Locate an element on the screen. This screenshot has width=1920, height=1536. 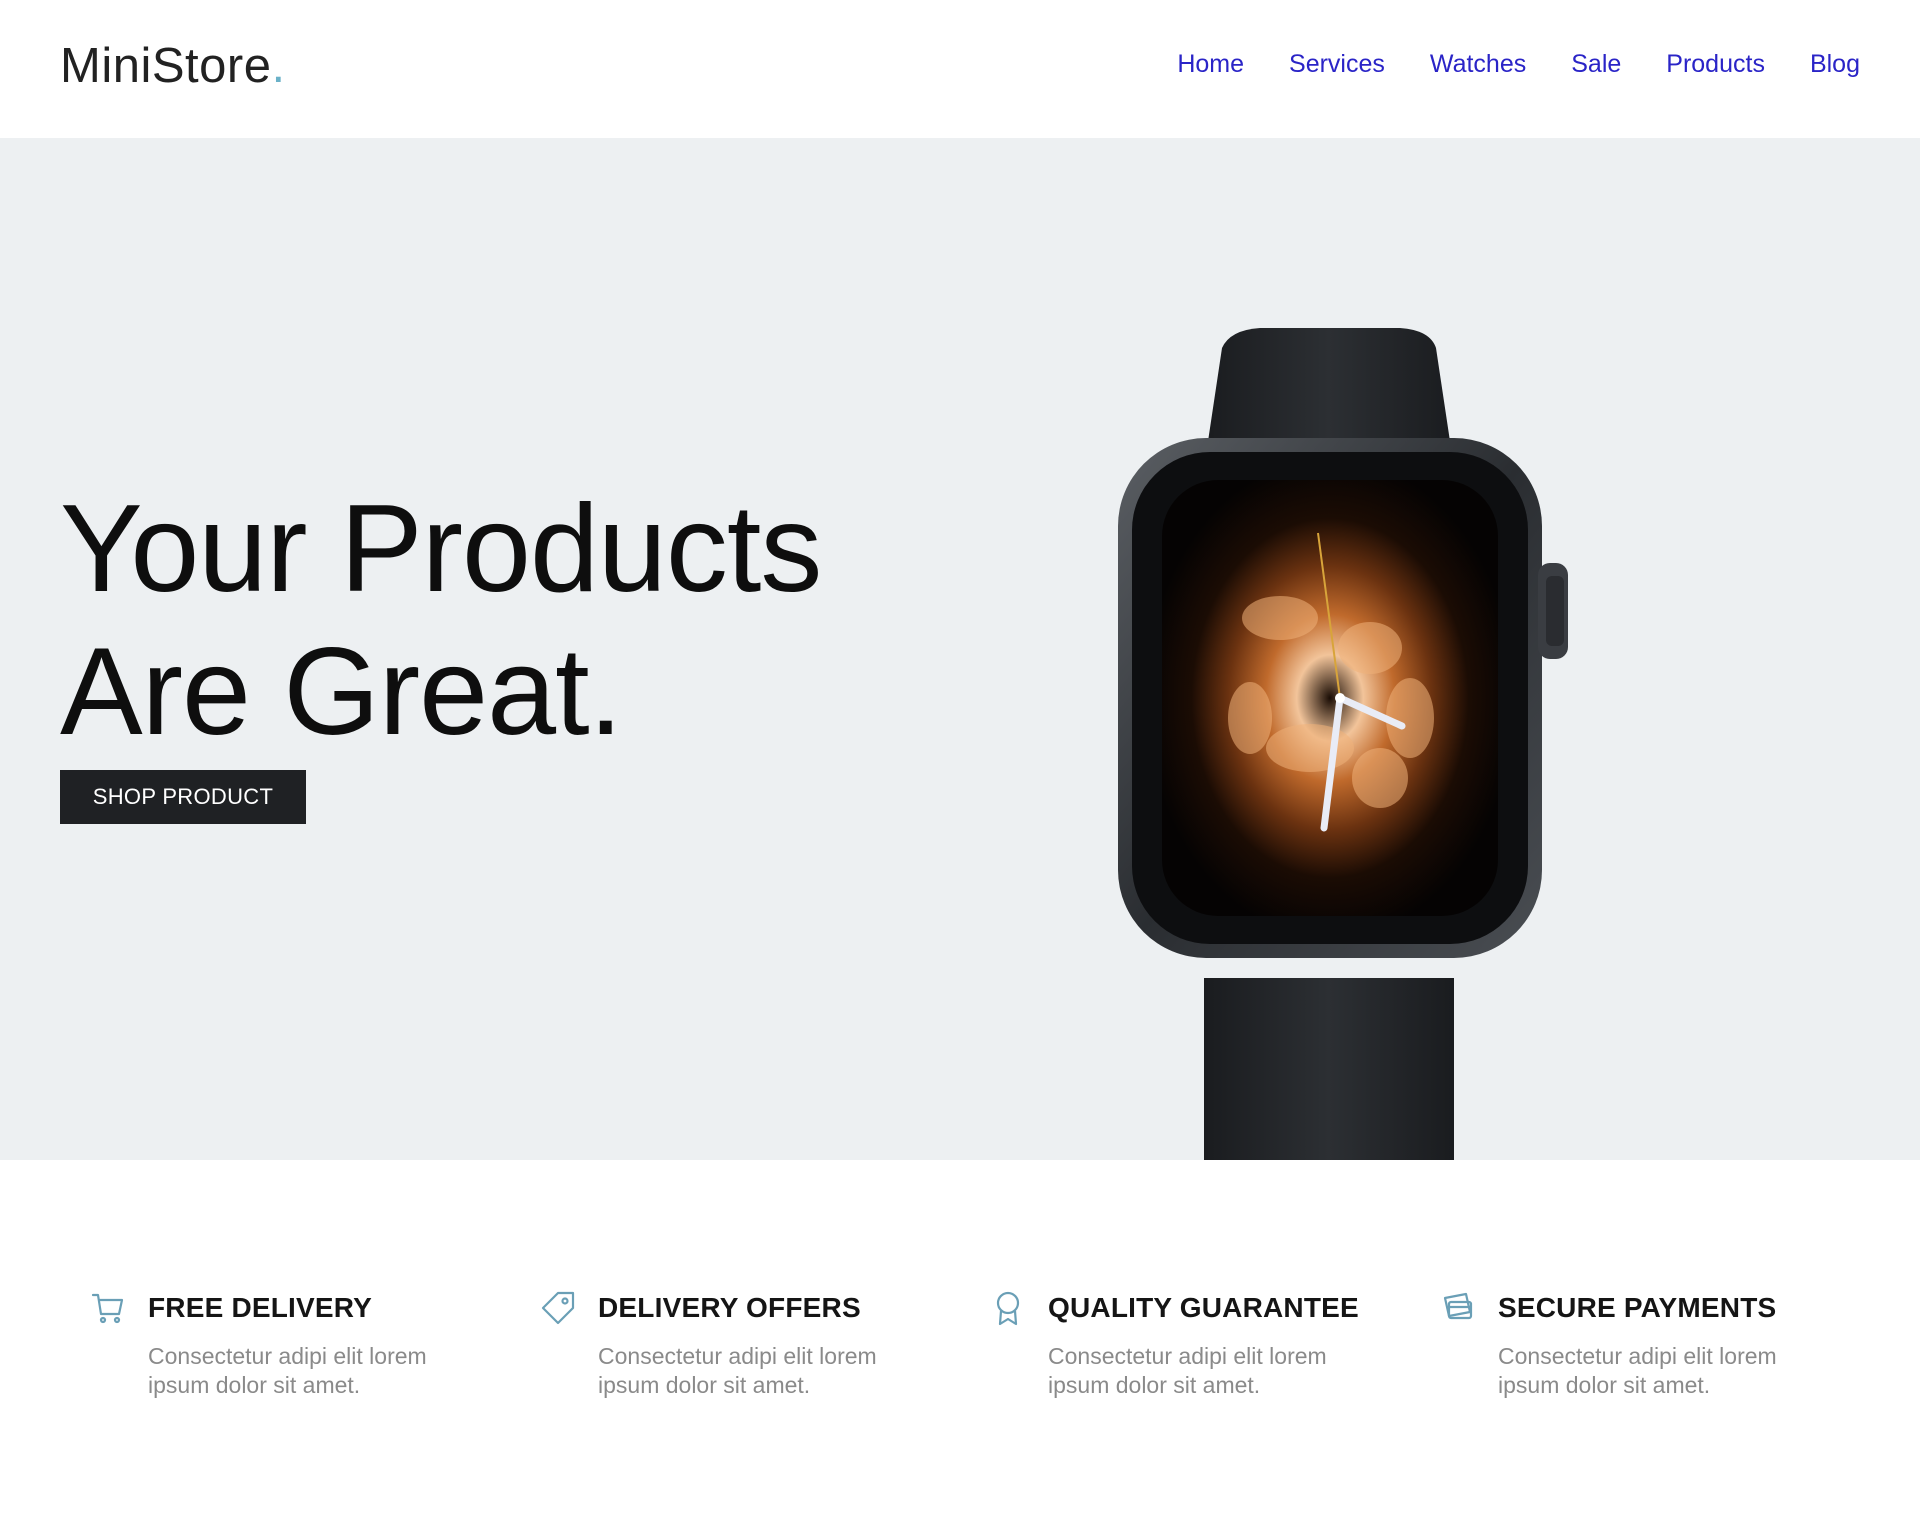
nav-home-link: Home is located at coordinates (1210, 64).